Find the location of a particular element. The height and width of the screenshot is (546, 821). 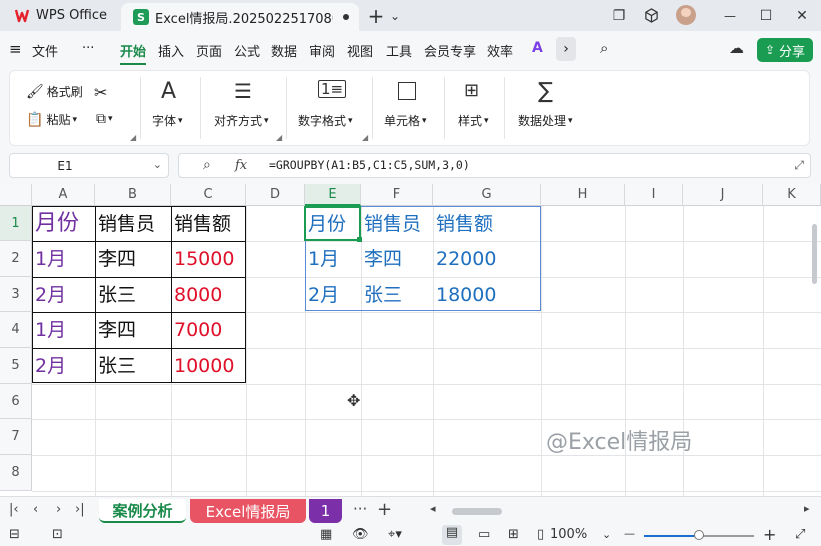

zoom-in-button: + is located at coordinates (769, 534).